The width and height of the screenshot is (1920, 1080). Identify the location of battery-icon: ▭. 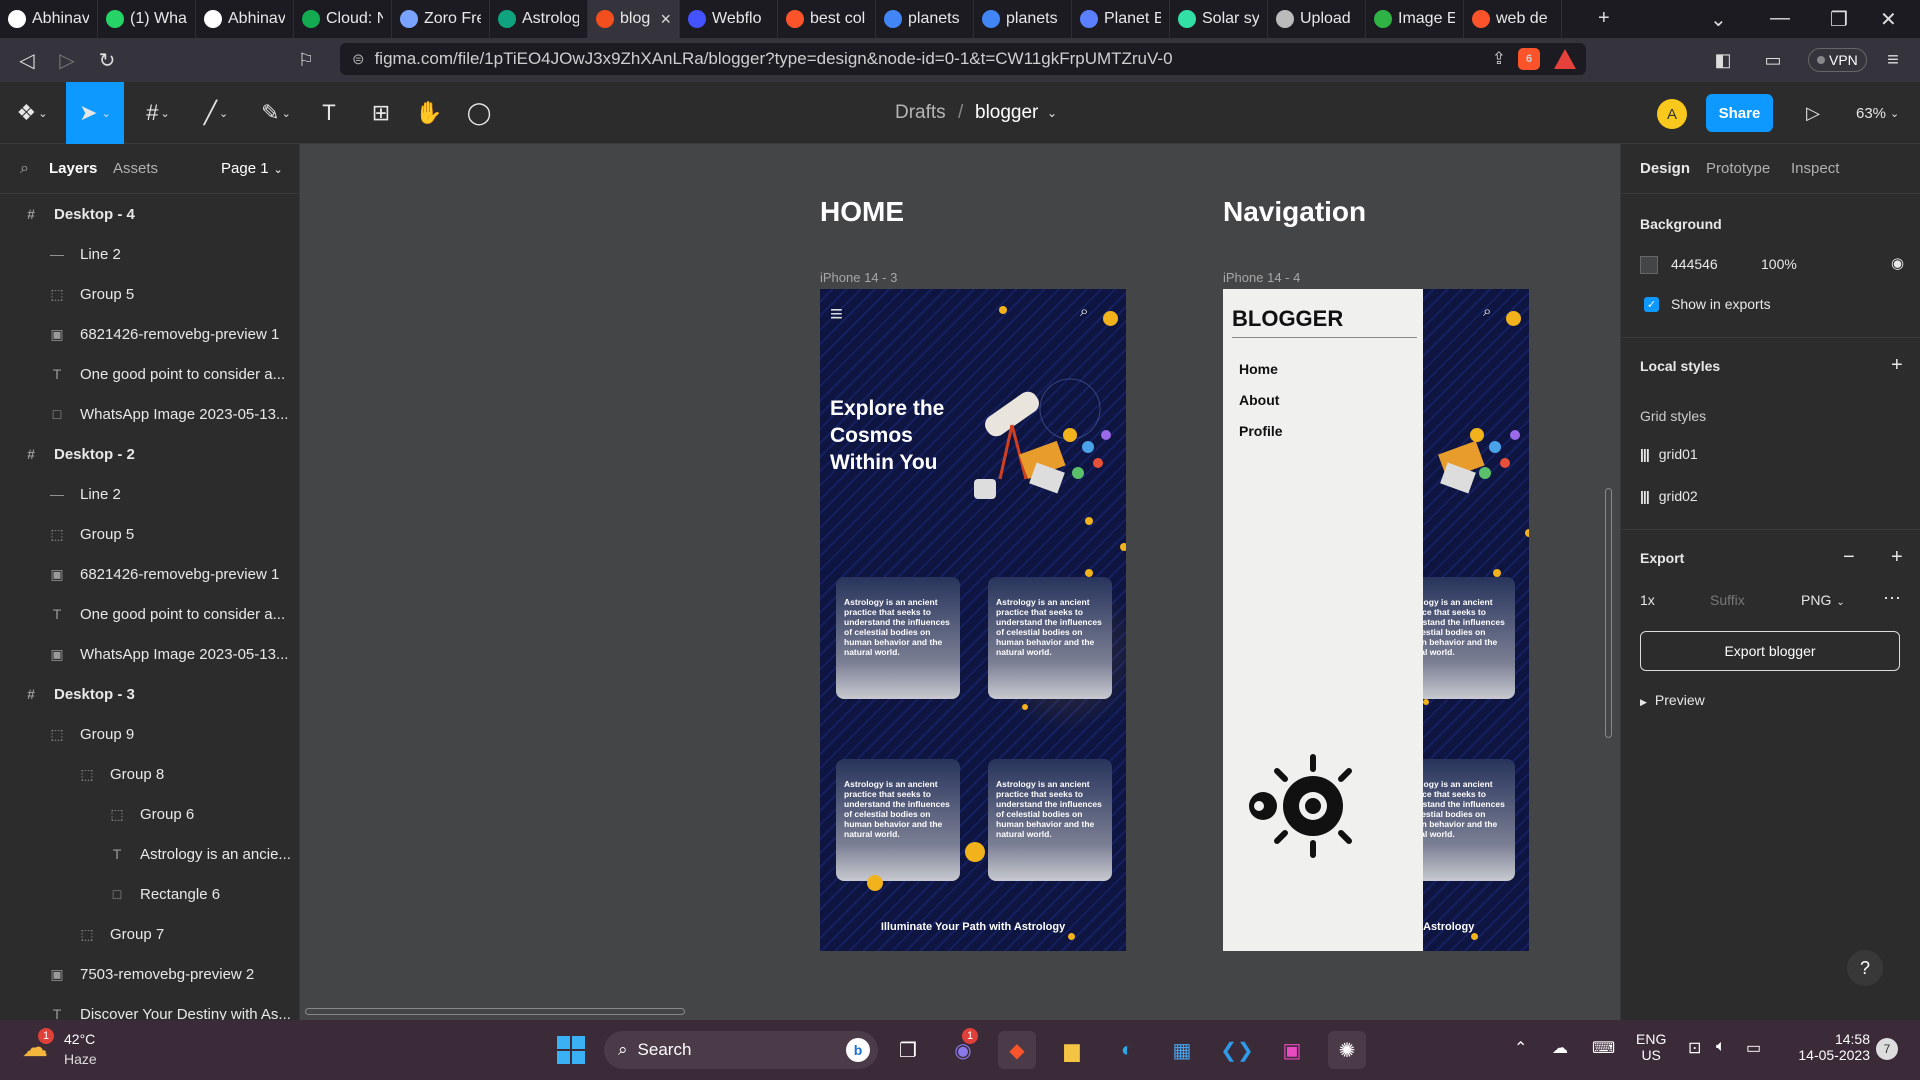
(1753, 1048).